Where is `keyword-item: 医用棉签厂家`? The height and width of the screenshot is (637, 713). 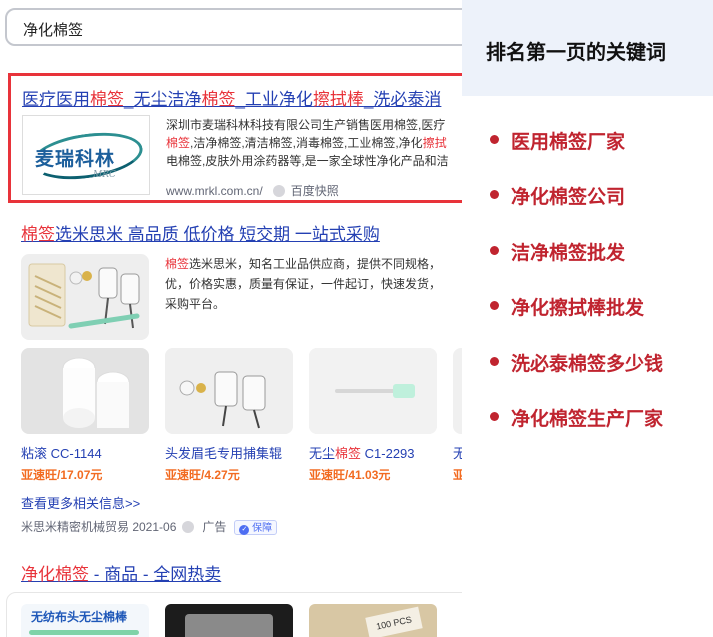 keyword-item: 医用棉签厂家 is located at coordinates (557, 140).